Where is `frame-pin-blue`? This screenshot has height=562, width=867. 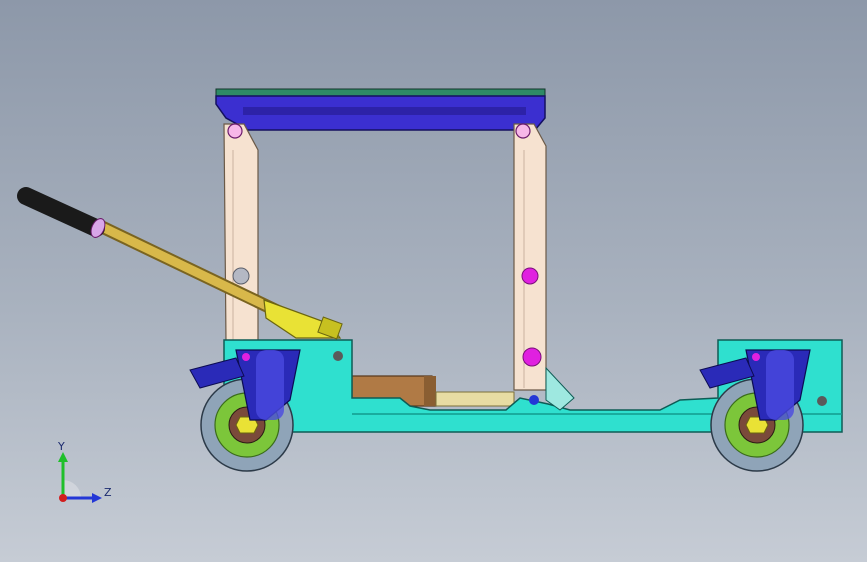
frame-pin-blue is located at coordinates (534, 400).